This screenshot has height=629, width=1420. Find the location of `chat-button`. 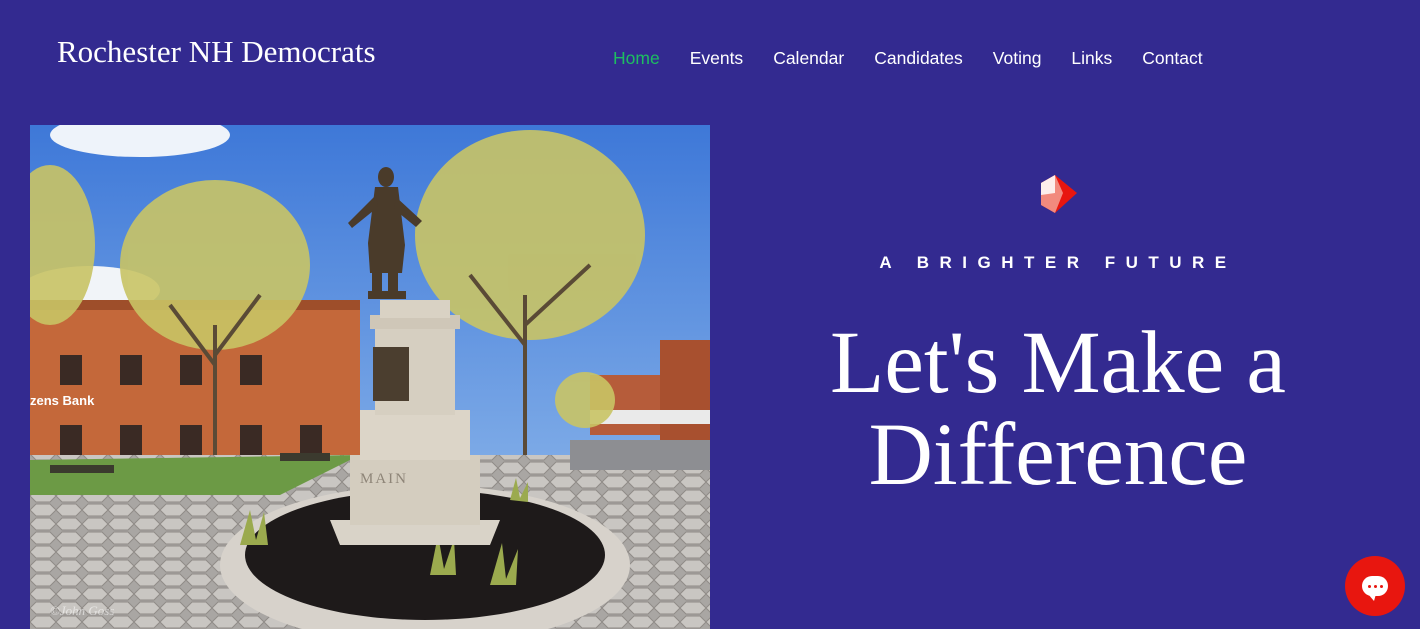

chat-button is located at coordinates (1375, 586).